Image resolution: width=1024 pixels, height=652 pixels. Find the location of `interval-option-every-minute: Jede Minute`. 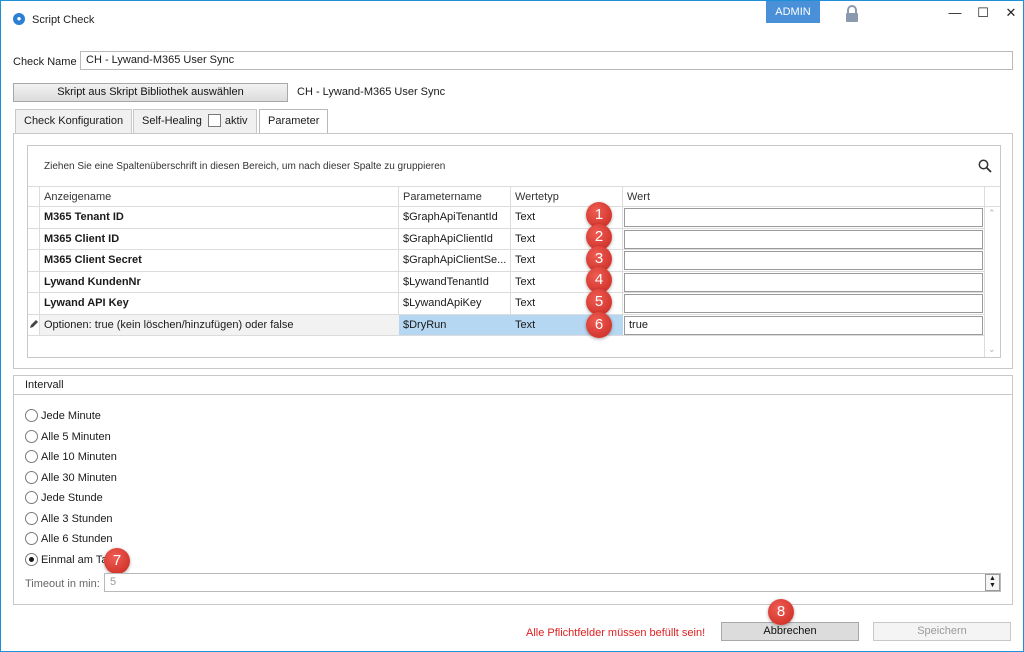

interval-option-every-minute: Jede Minute is located at coordinates (63, 417).